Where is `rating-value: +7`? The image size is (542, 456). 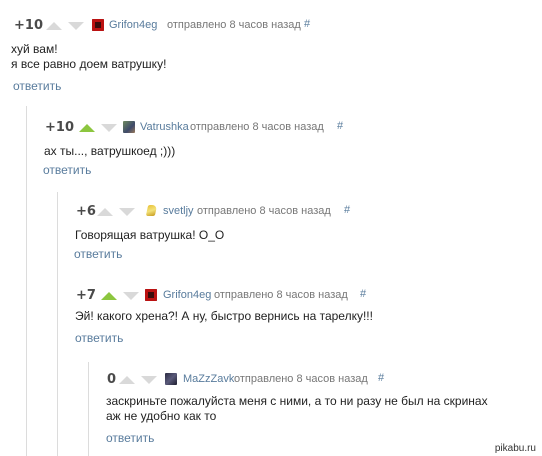 rating-value: +7 is located at coordinates (86, 295).